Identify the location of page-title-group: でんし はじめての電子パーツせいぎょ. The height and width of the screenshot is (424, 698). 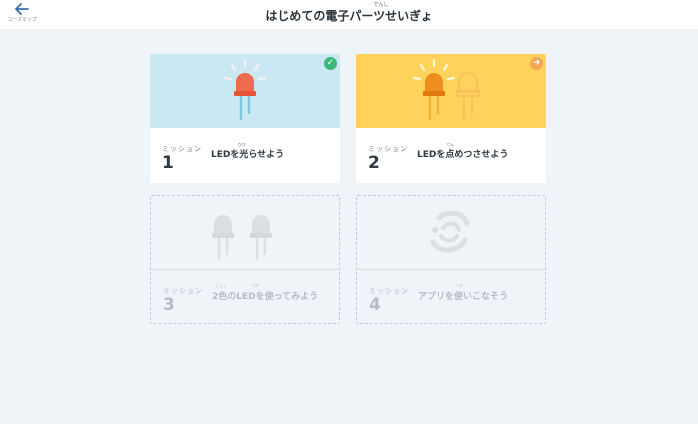
(349, 13).